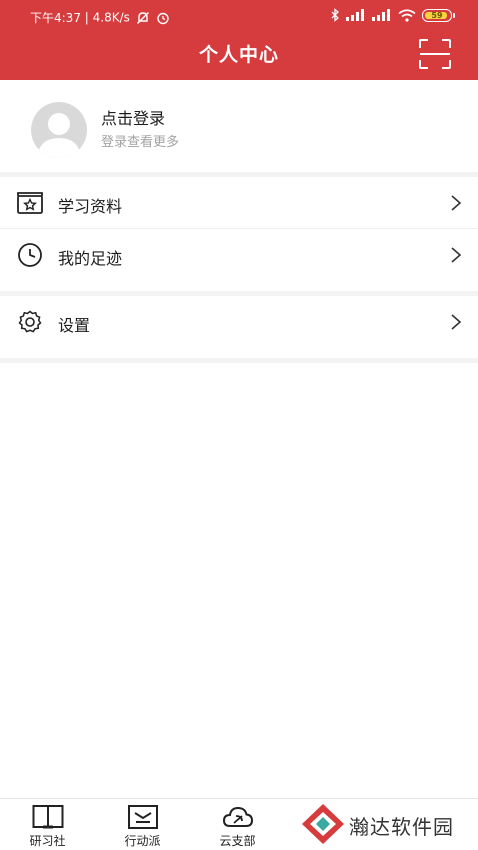  Describe the element at coordinates (48, 817) in the screenshot. I see `book-icon` at that location.